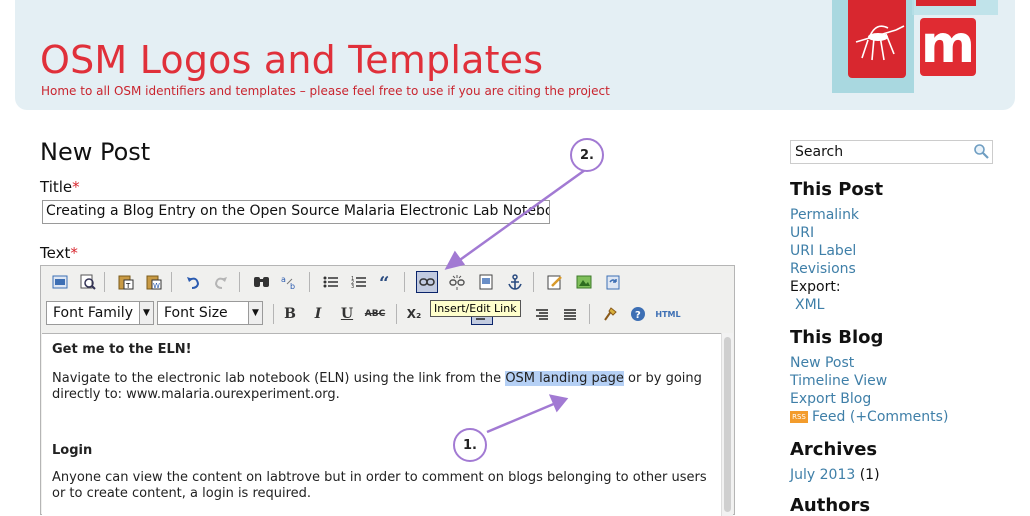 The image size is (1030, 516). I want to click on comments-feed-link: (+Comments), so click(899, 417).